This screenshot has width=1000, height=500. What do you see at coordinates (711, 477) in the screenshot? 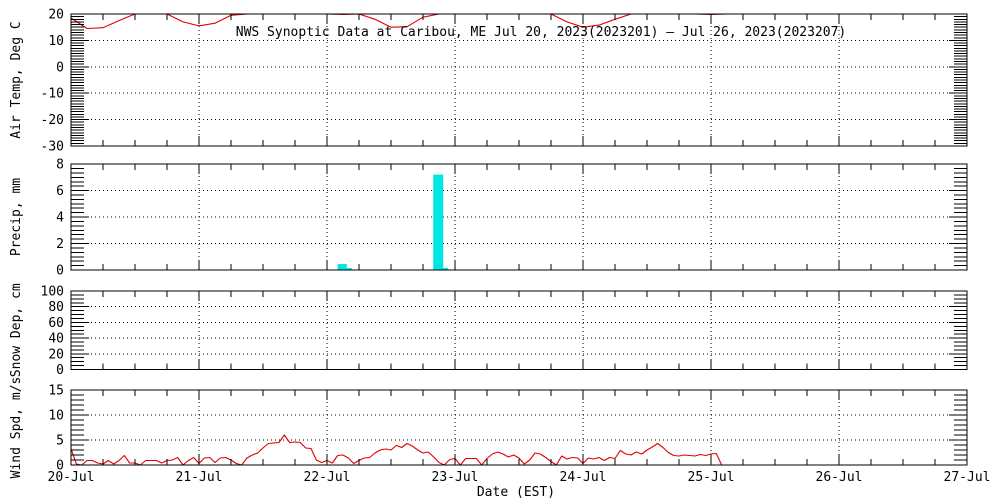
I see `x-tick-label: 25-Jul` at bounding box center [711, 477].